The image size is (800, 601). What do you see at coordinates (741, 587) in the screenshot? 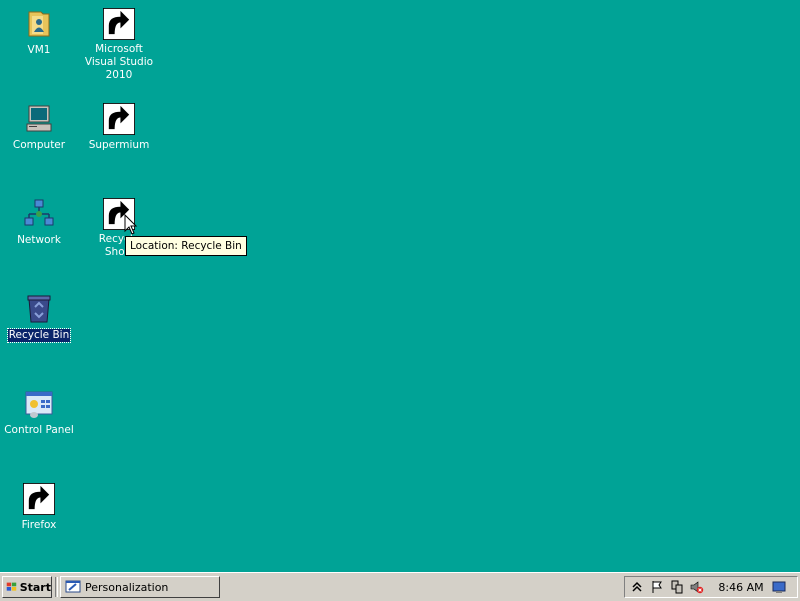
I see `clock: 8:46 AM` at bounding box center [741, 587].